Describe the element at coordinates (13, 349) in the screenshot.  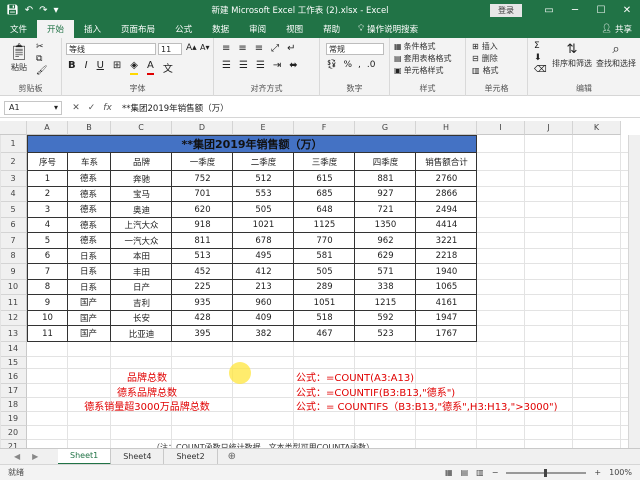
I see `row-header: 14` at that location.